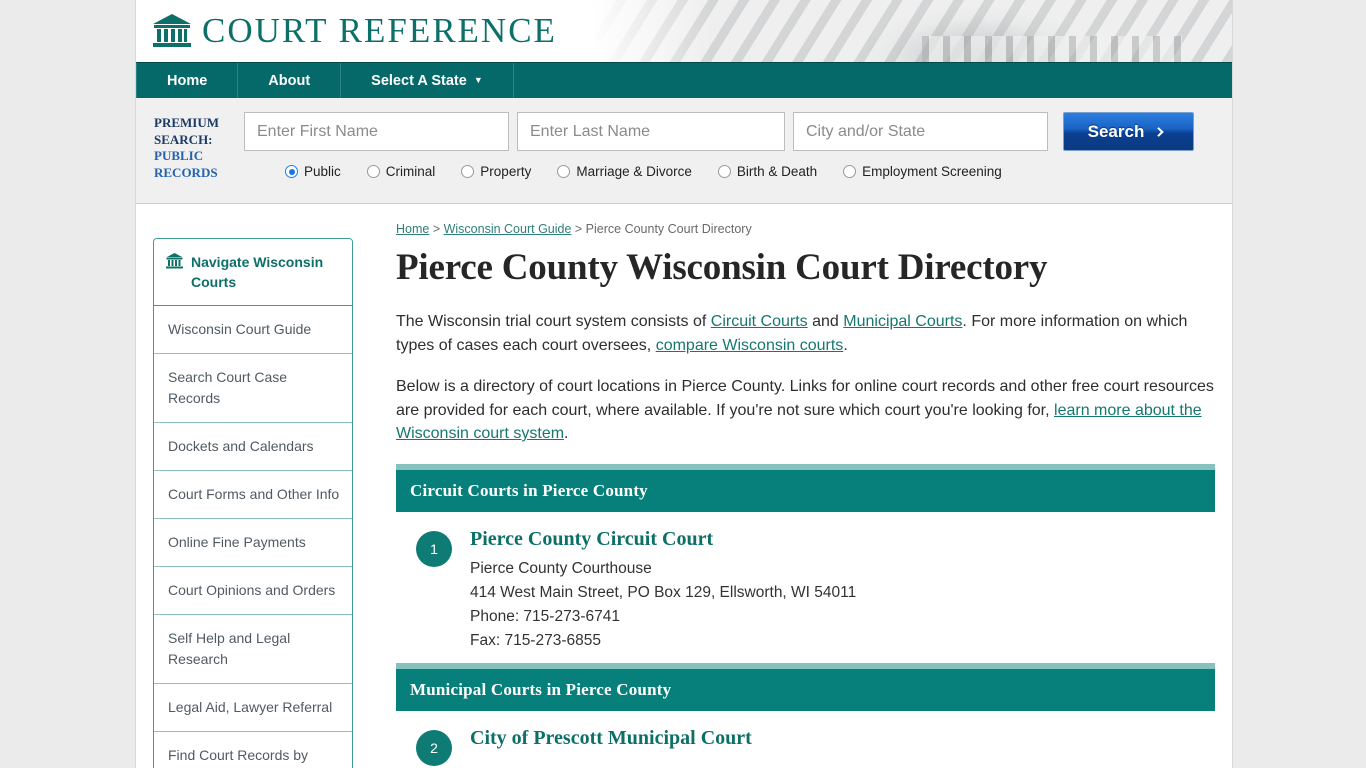 This screenshot has width=1366, height=768. Describe the element at coordinates (684, 80) in the screenshot. I see `main-navigation: Home About Select A State ▼` at that location.